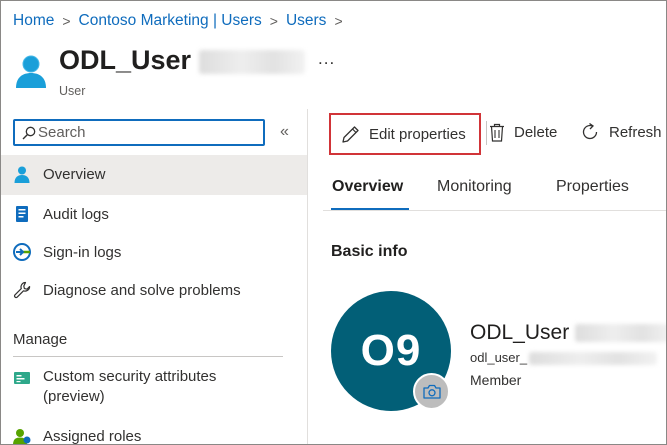  I want to click on search-input, so click(148, 132).